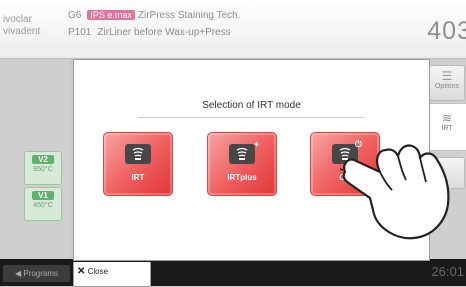 The width and height of the screenshot is (466, 287). What do you see at coordinates (256, 144) in the screenshot?
I see `plus-icon: +` at bounding box center [256, 144].